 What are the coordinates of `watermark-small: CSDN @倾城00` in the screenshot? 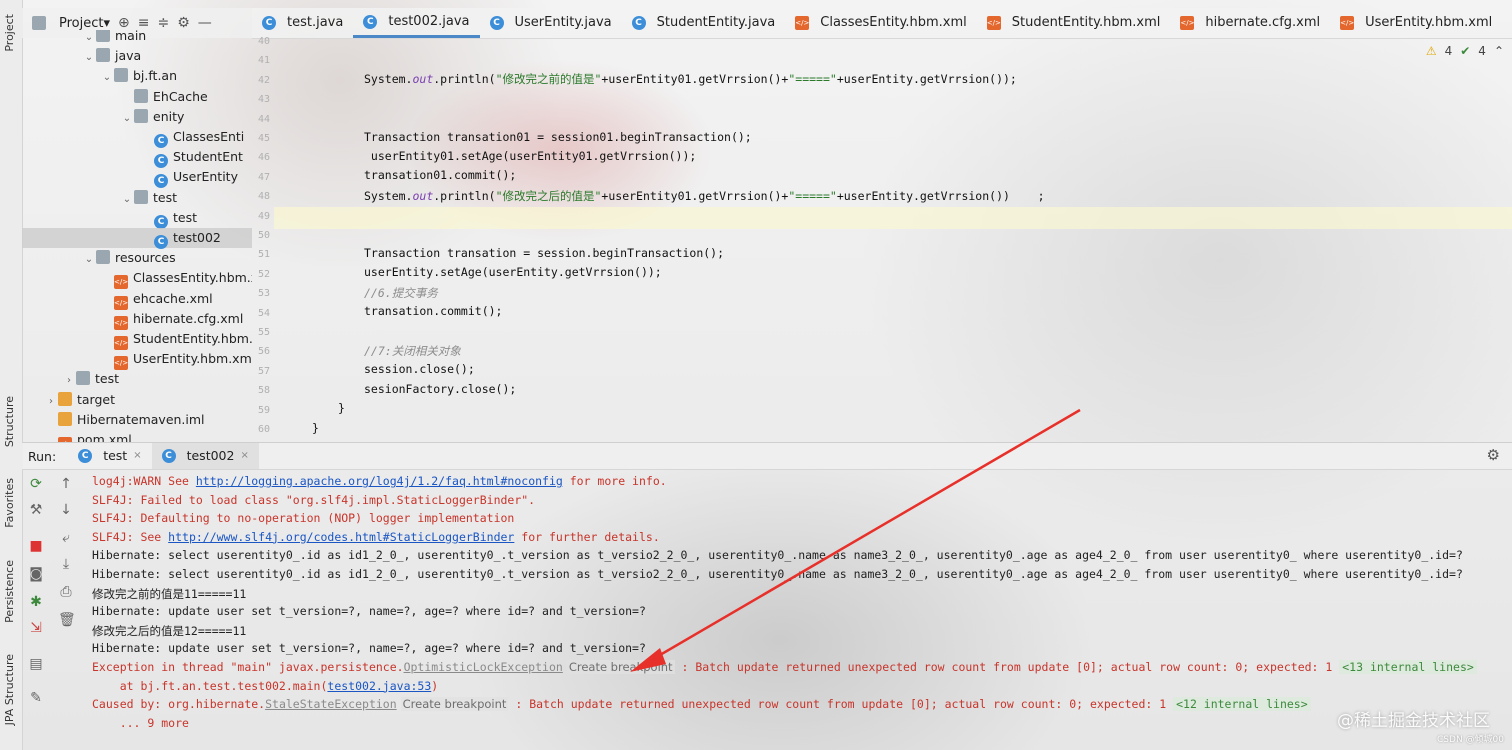 It's located at (1470, 740).